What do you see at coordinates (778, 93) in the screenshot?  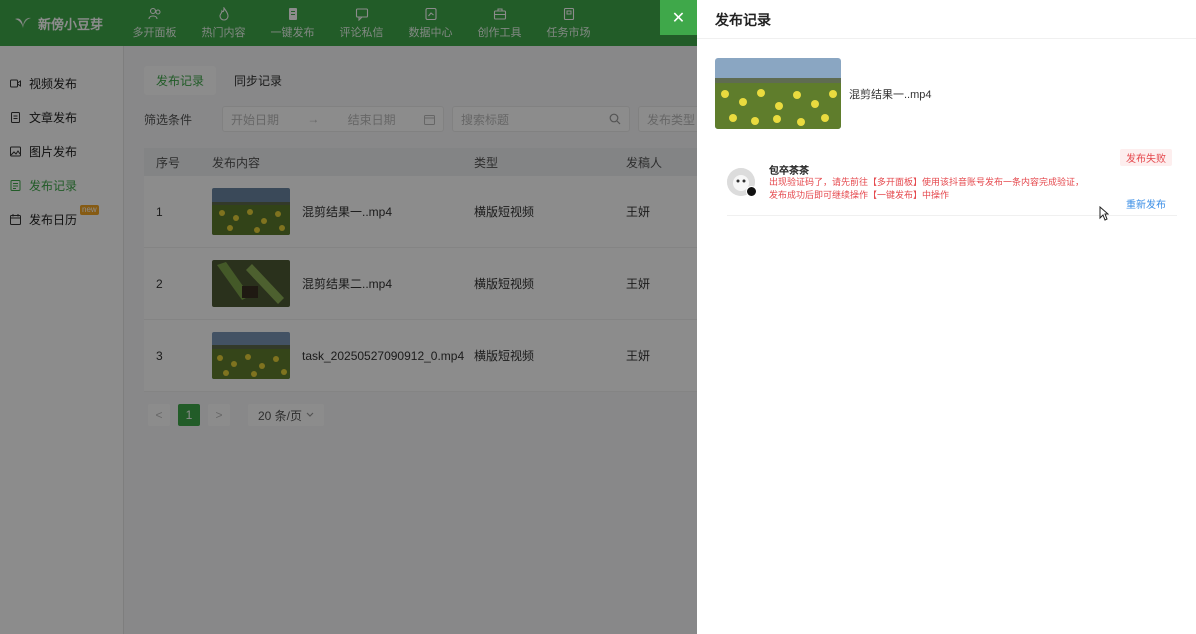 I see `video-thumbnail` at bounding box center [778, 93].